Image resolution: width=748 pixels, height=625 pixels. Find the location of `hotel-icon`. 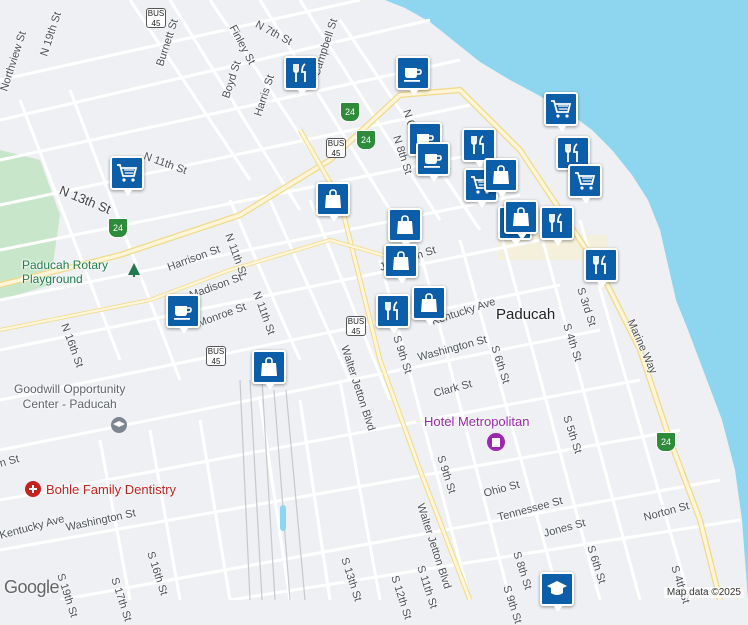

hotel-icon is located at coordinates (496, 442).